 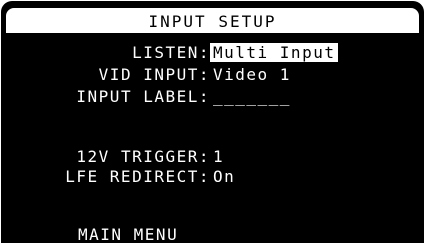 I want to click on 12v-trigger-label: 12V TRIGGER:, so click(x=143, y=156).